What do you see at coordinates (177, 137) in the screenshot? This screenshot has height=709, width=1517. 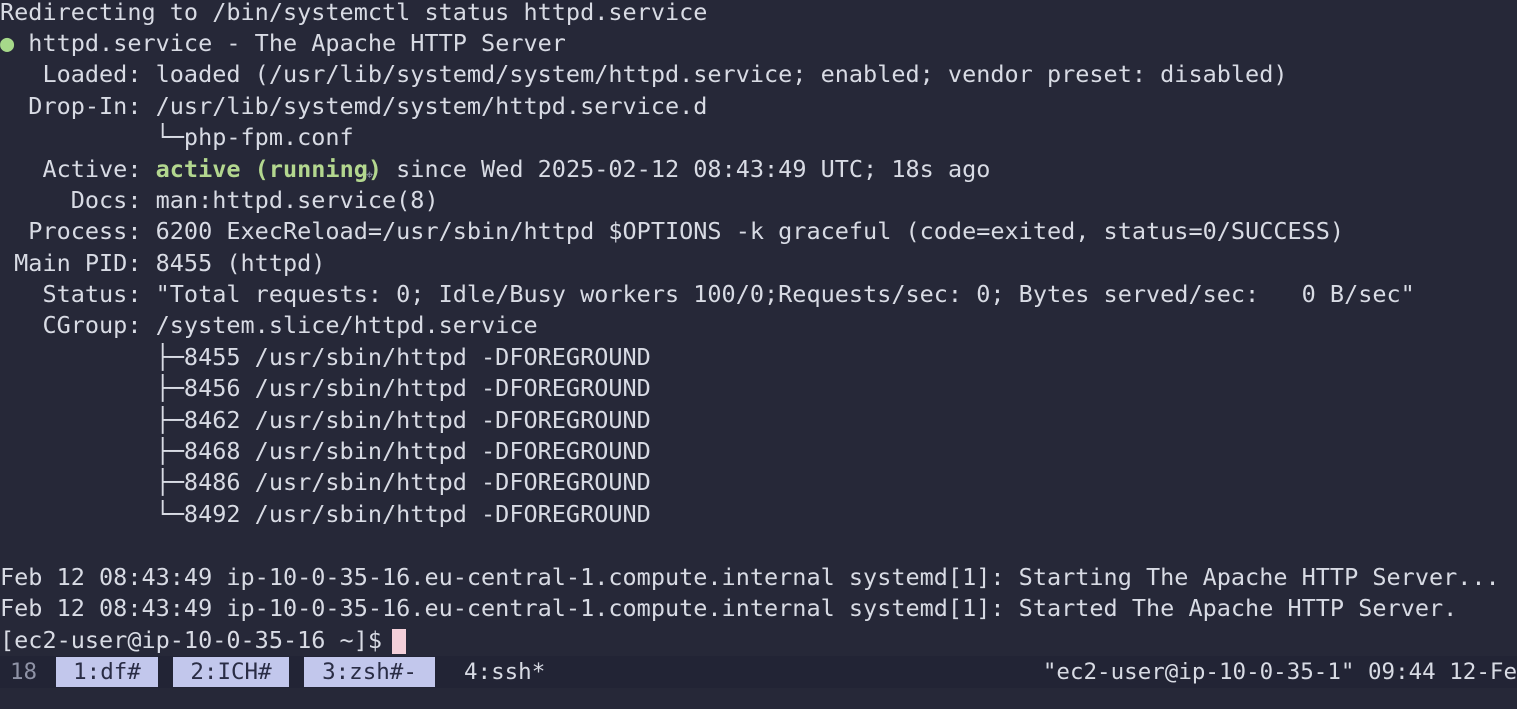 I see `dropin-file-line: └─php-fpm.conf` at bounding box center [177, 137].